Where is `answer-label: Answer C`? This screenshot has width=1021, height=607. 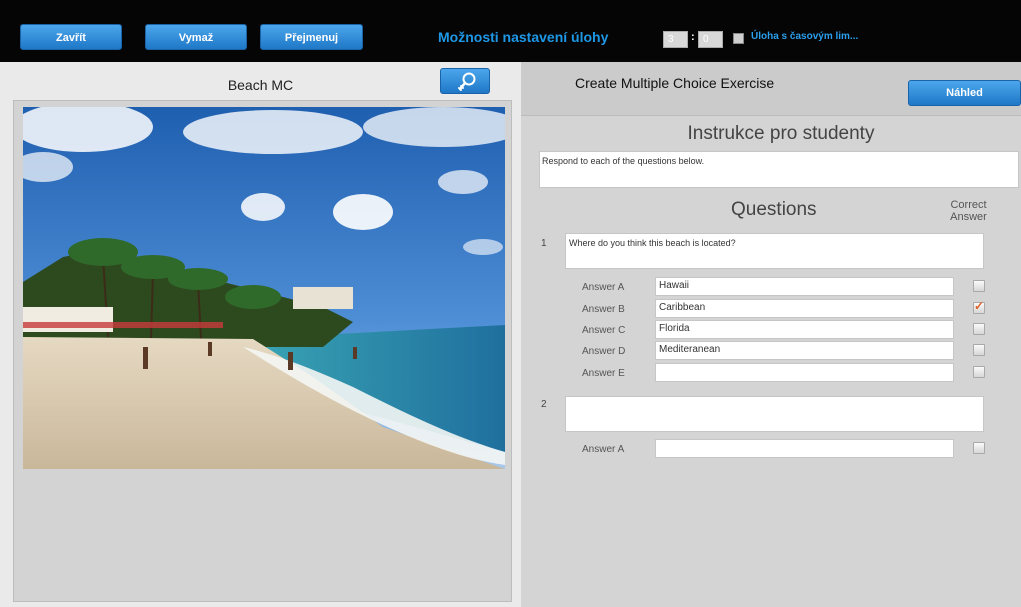
answer-label: Answer C is located at coordinates (604, 330).